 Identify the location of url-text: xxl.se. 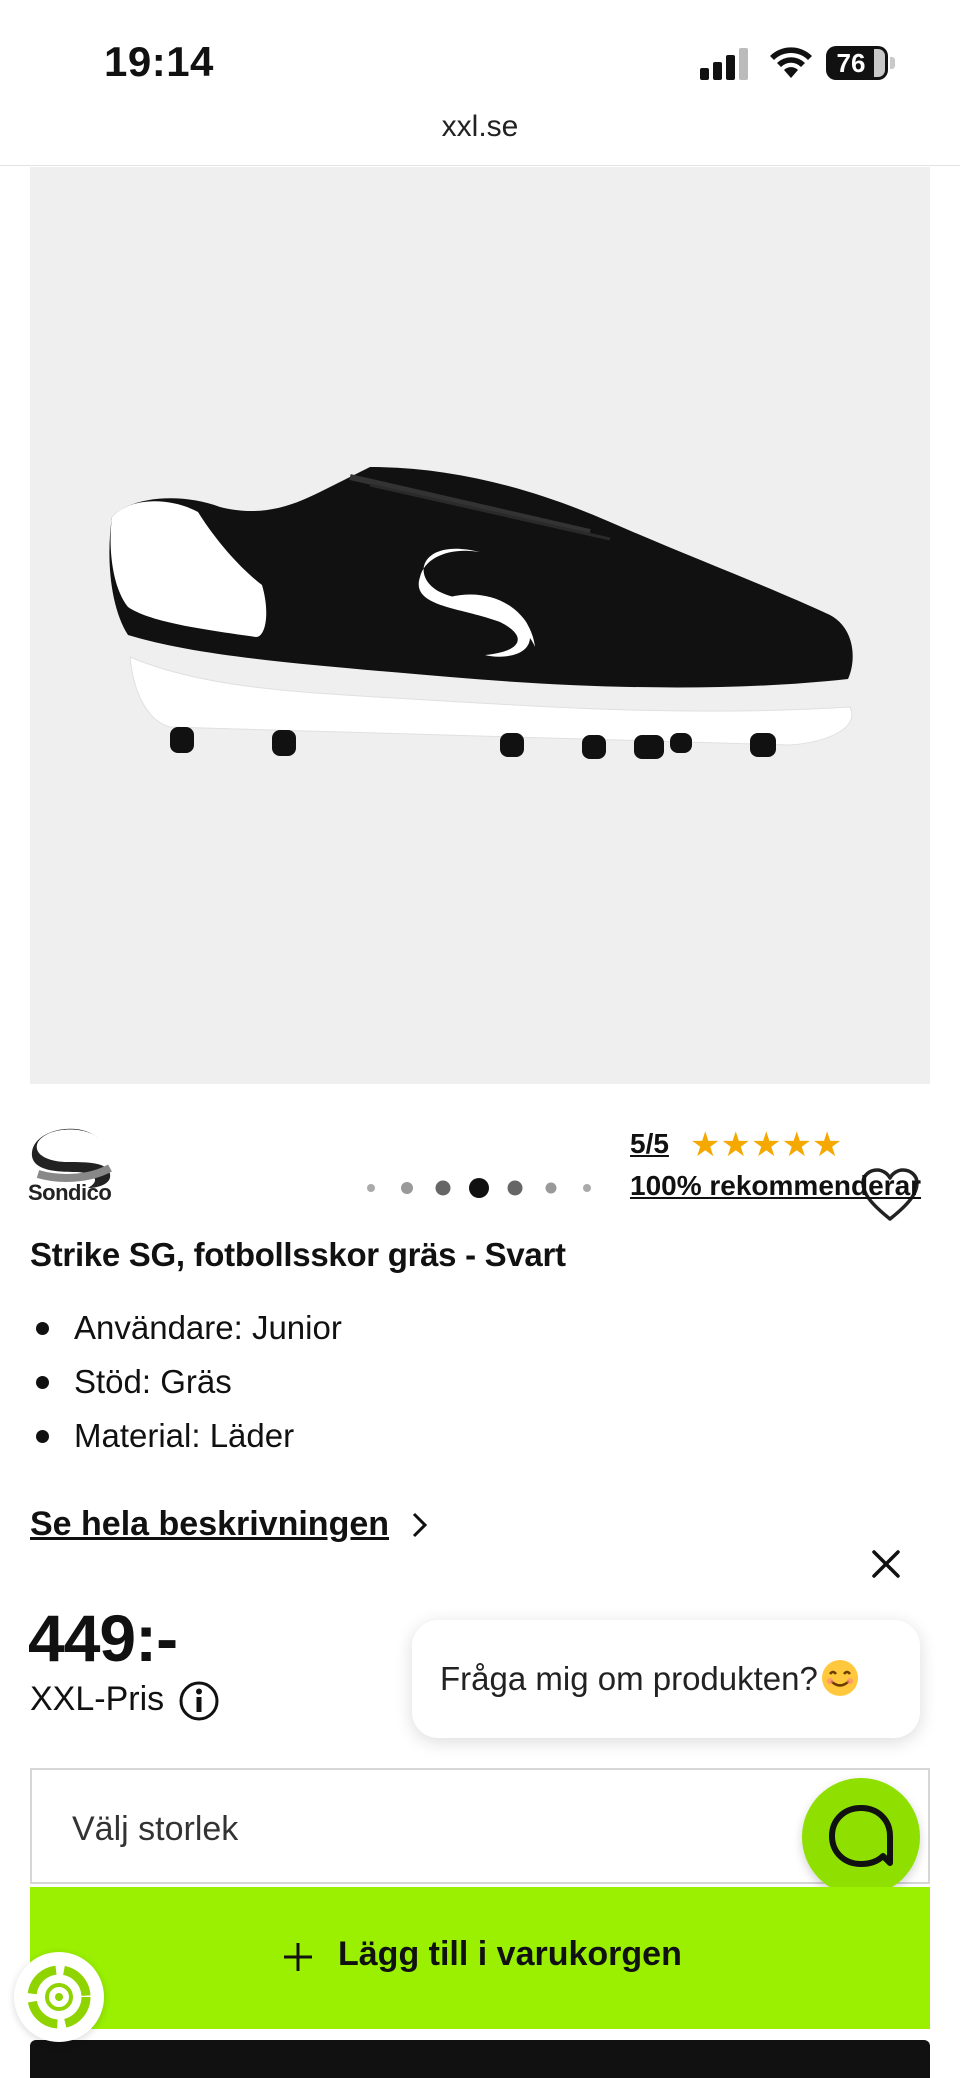
(480, 126).